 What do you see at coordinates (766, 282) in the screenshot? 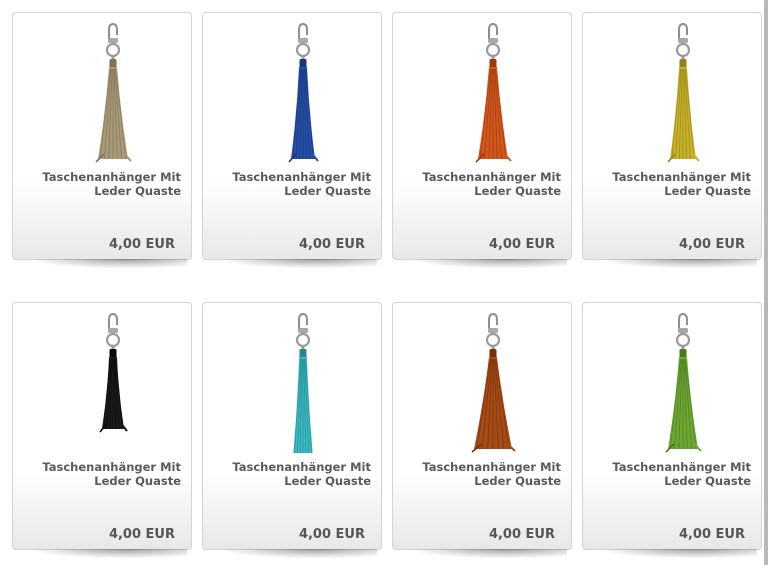
I see `scrollbar-edge` at bounding box center [766, 282].